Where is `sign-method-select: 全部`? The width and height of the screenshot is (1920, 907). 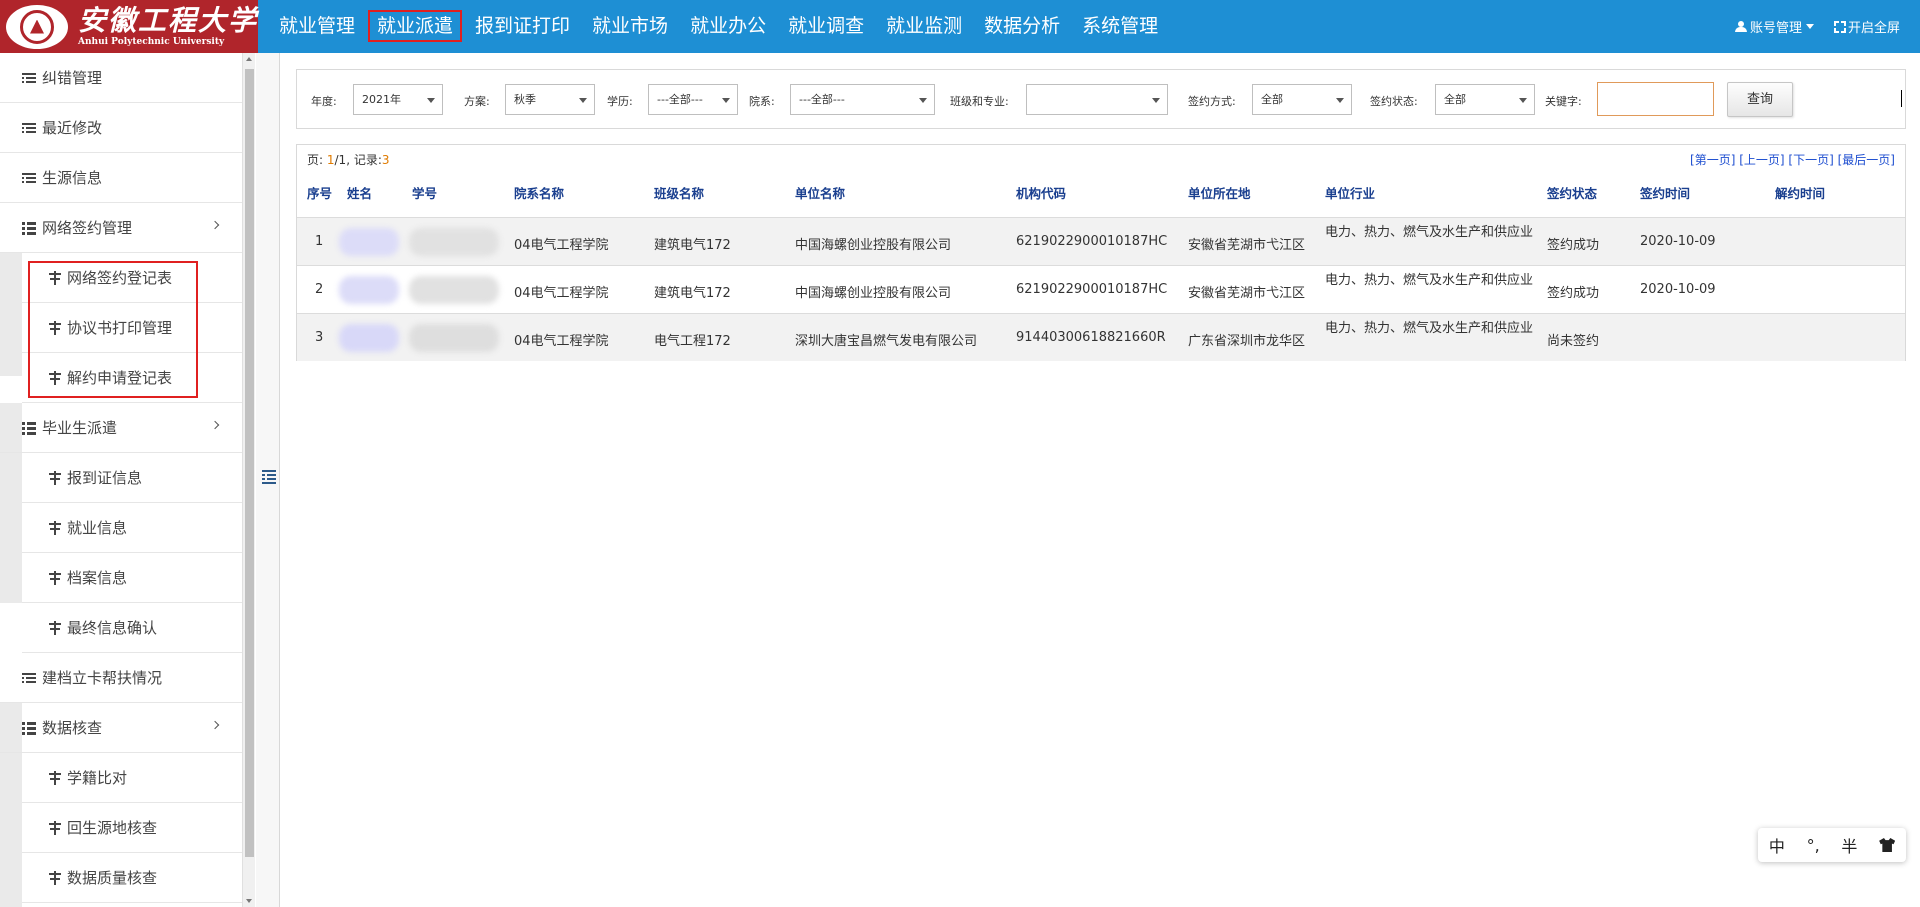
sign-method-select: 全部 is located at coordinates (1302, 99).